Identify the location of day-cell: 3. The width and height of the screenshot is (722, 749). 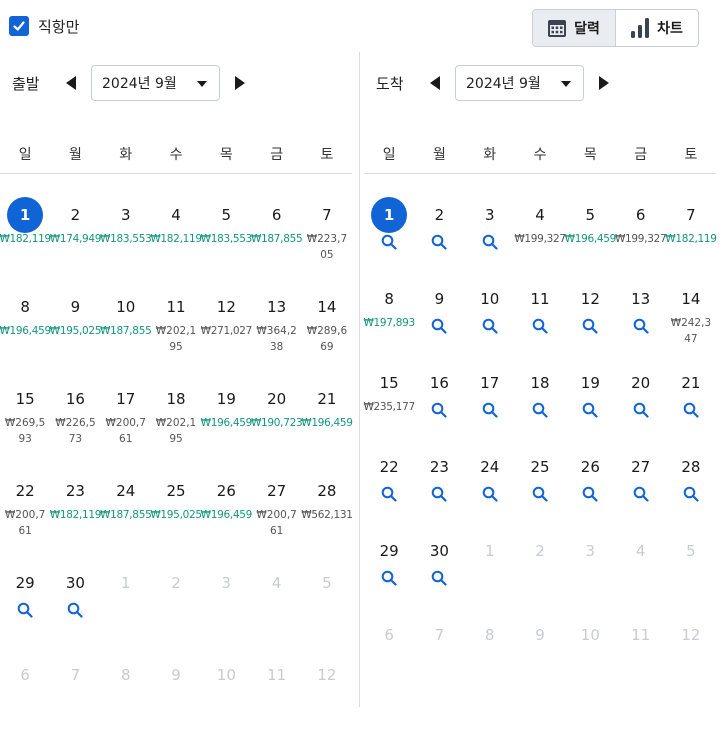
(490, 239).